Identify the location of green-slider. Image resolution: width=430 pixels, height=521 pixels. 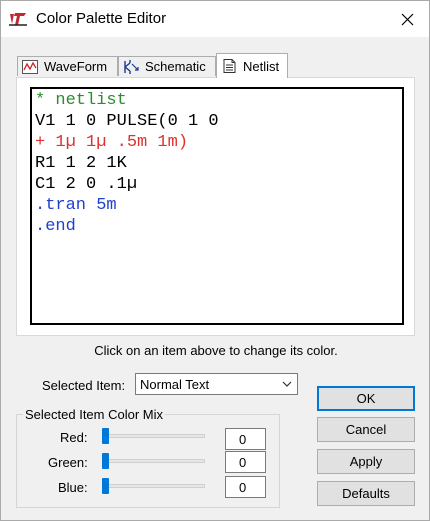
(153, 461).